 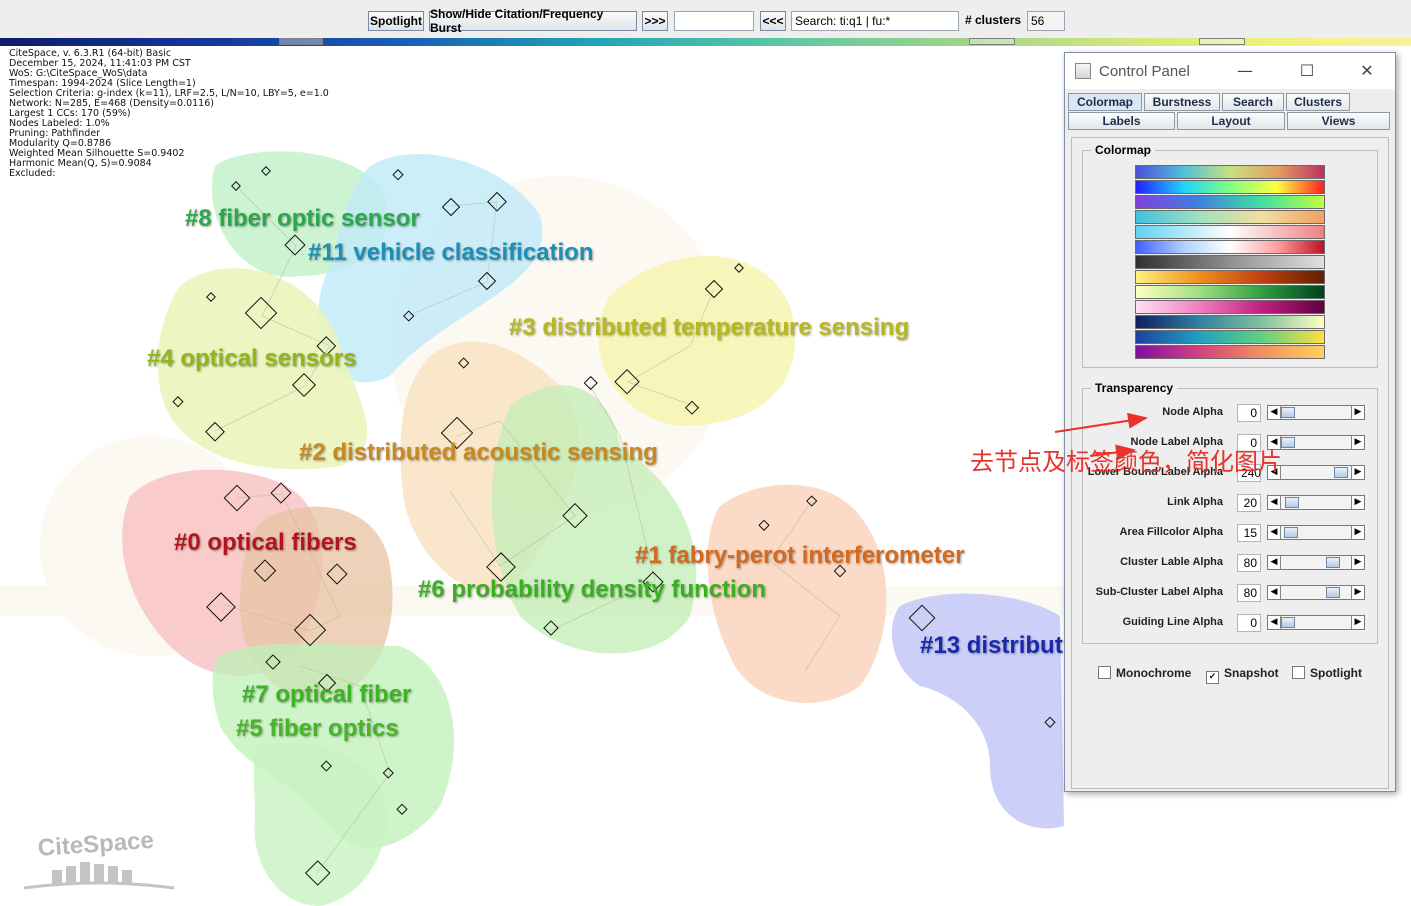 What do you see at coordinates (1101, 422) in the screenshot?
I see `annotation-arrow` at bounding box center [1101, 422].